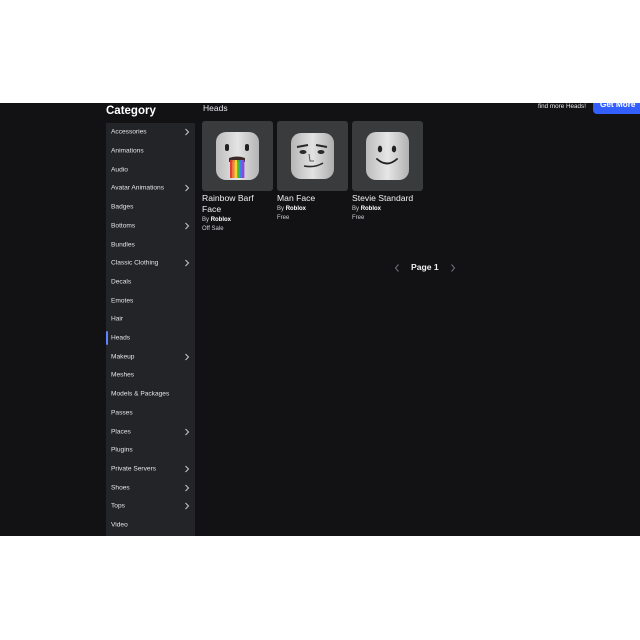 The width and height of the screenshot is (640, 640). Describe the element at coordinates (150, 525) in the screenshot. I see `sidebar-item-video: Video` at that location.